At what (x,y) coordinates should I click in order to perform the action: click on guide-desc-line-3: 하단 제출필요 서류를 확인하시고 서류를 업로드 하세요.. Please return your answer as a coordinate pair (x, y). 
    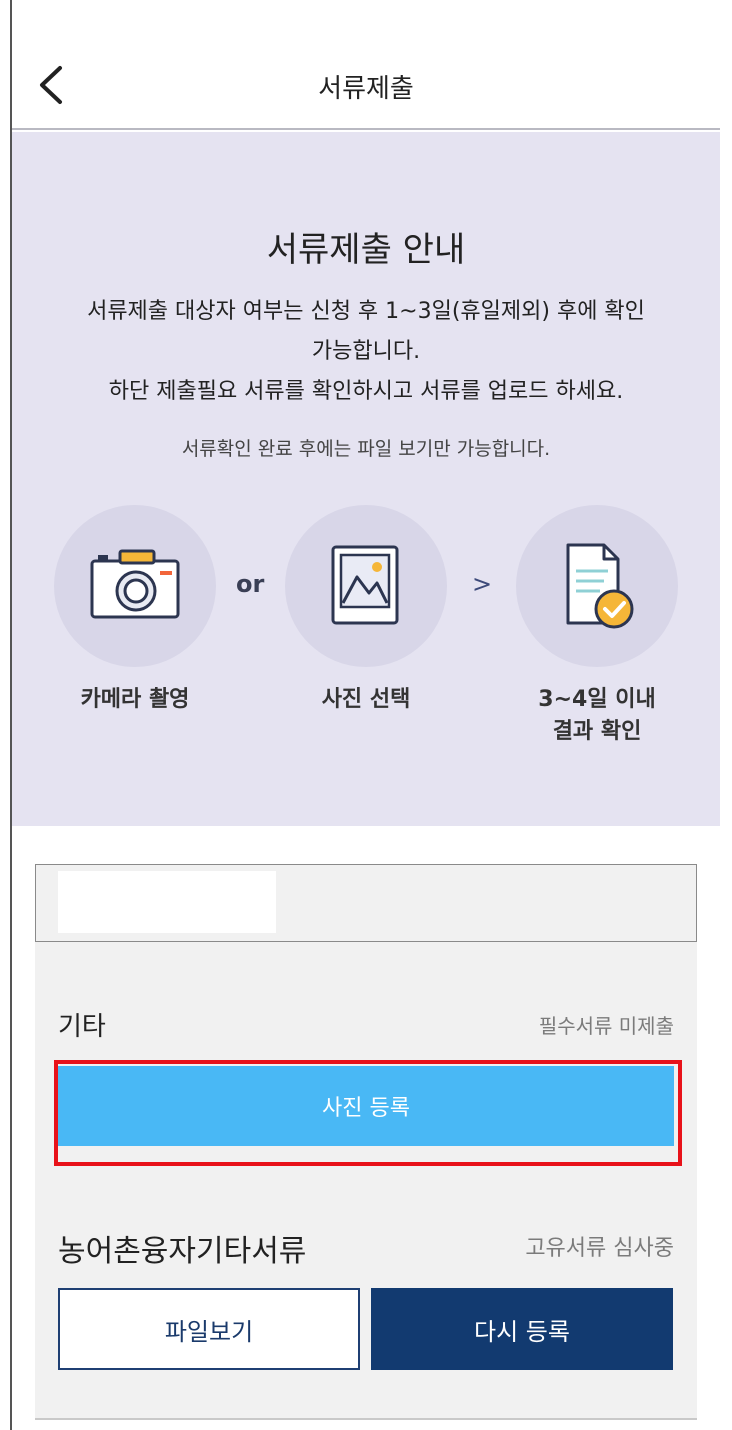
    Looking at the image, I should click on (366, 391).